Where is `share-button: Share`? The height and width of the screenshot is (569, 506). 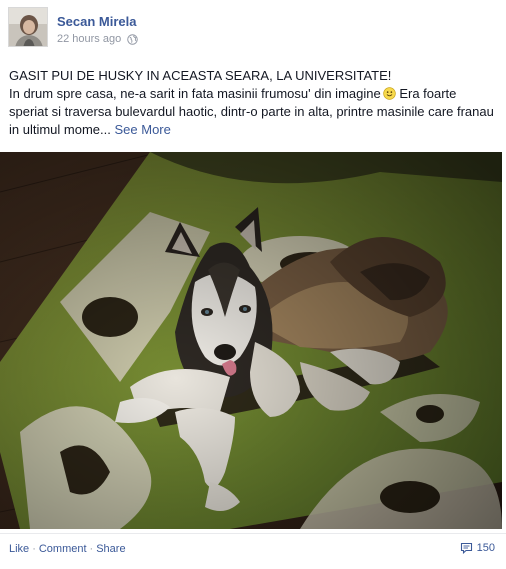 share-button: Share is located at coordinates (110, 549).